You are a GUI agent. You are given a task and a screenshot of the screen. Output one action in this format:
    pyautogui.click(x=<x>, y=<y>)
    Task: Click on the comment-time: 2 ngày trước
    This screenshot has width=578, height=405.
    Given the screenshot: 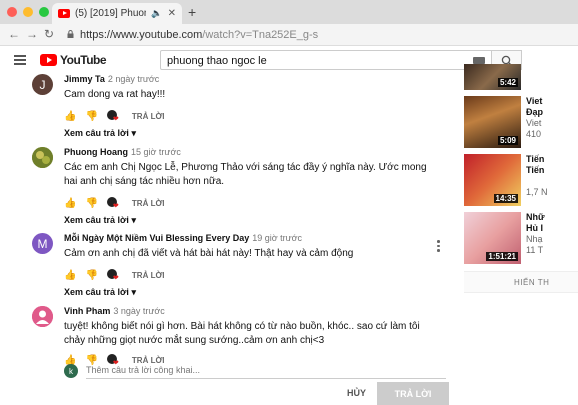 What is the action you would take?
    pyautogui.click(x=133, y=79)
    